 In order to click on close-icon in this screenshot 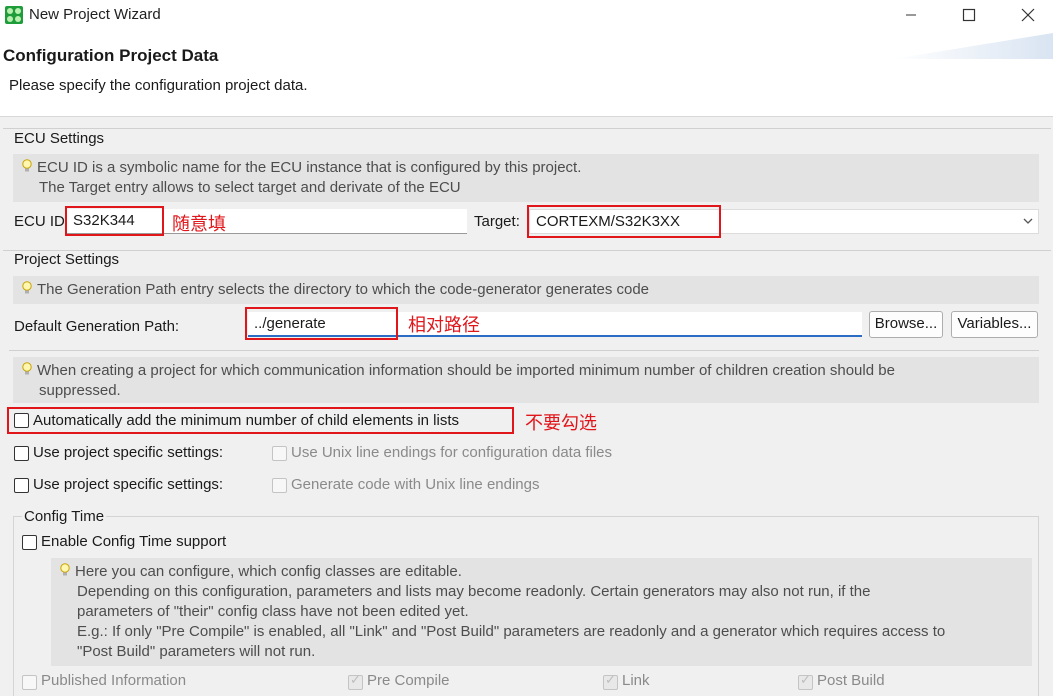, I will do `click(1028, 15)`.